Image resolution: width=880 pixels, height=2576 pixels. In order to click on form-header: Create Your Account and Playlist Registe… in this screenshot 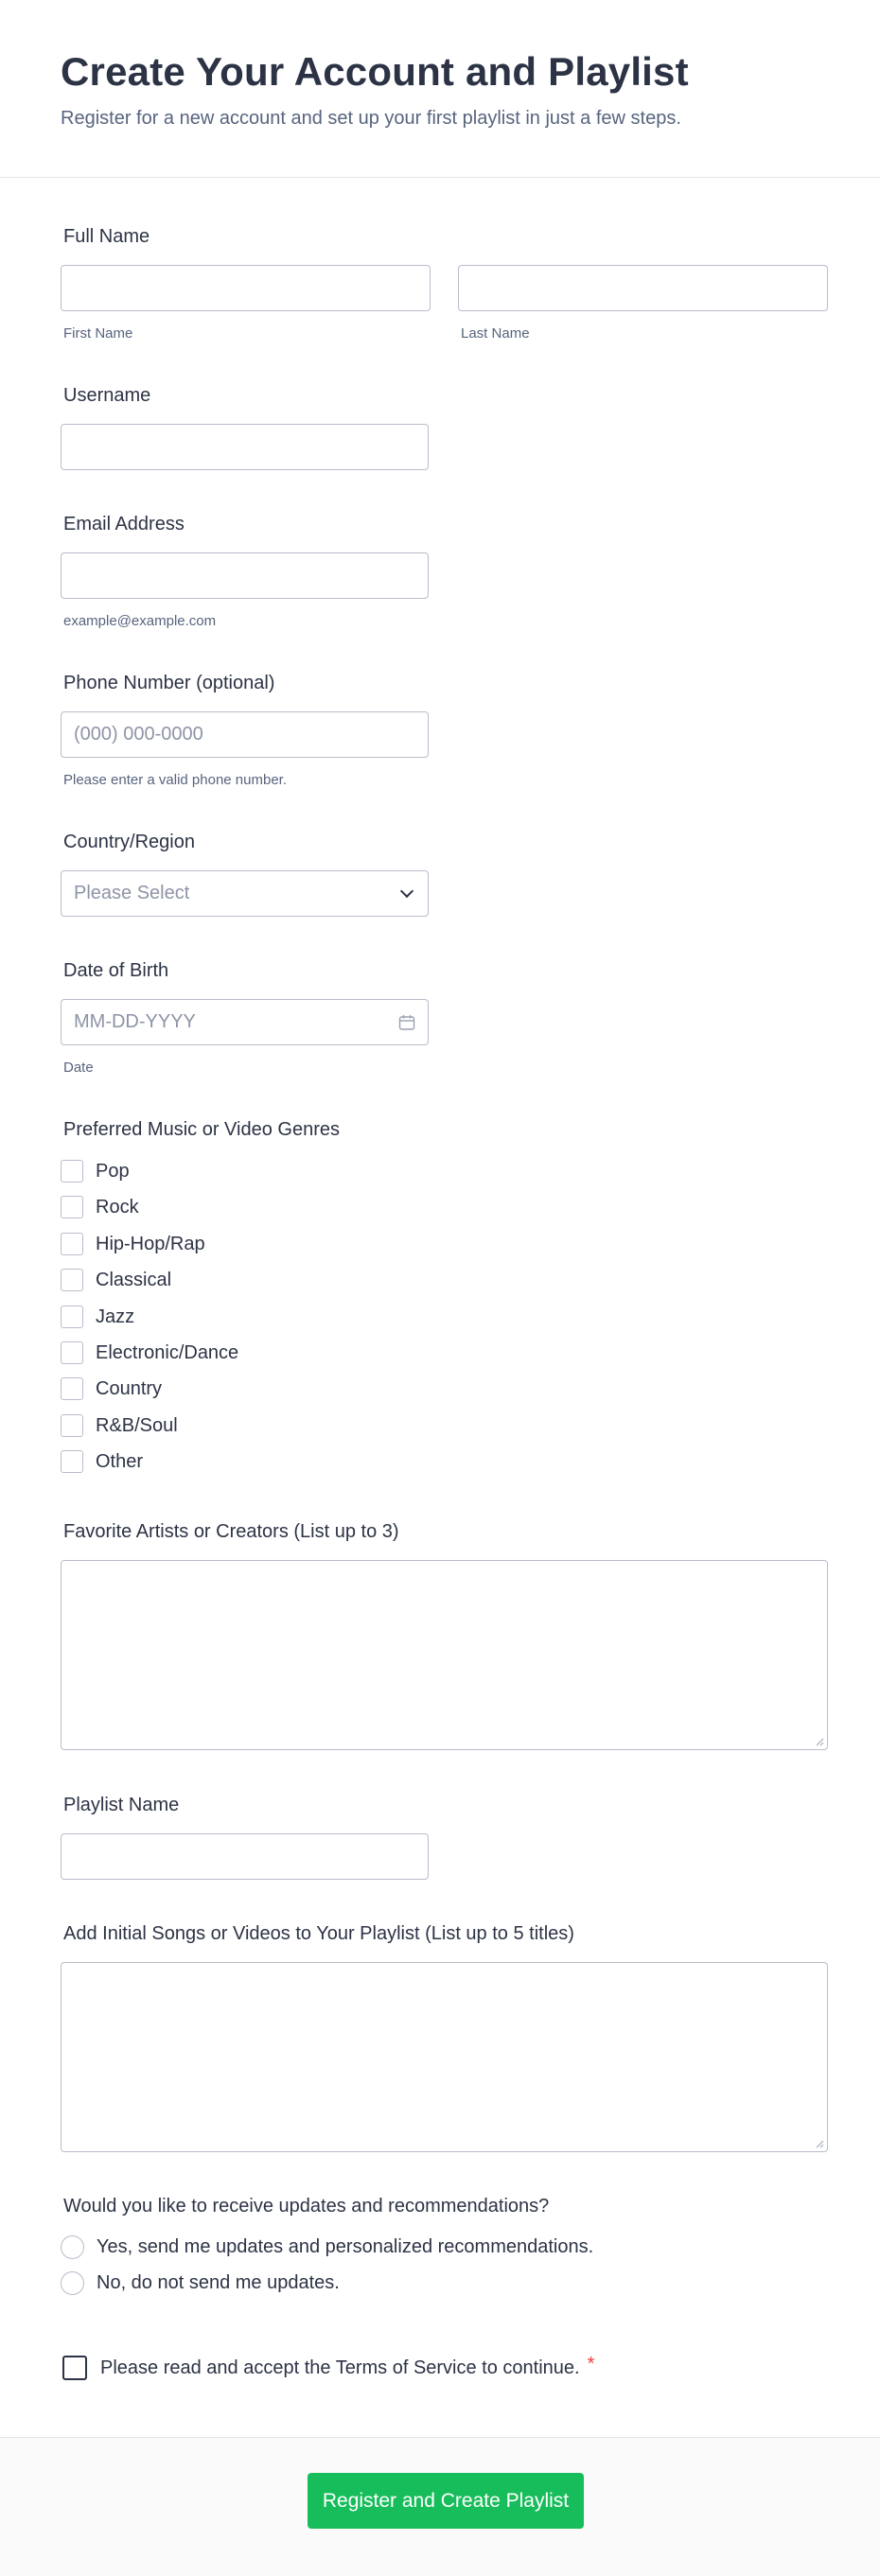, I will do `click(440, 89)`.